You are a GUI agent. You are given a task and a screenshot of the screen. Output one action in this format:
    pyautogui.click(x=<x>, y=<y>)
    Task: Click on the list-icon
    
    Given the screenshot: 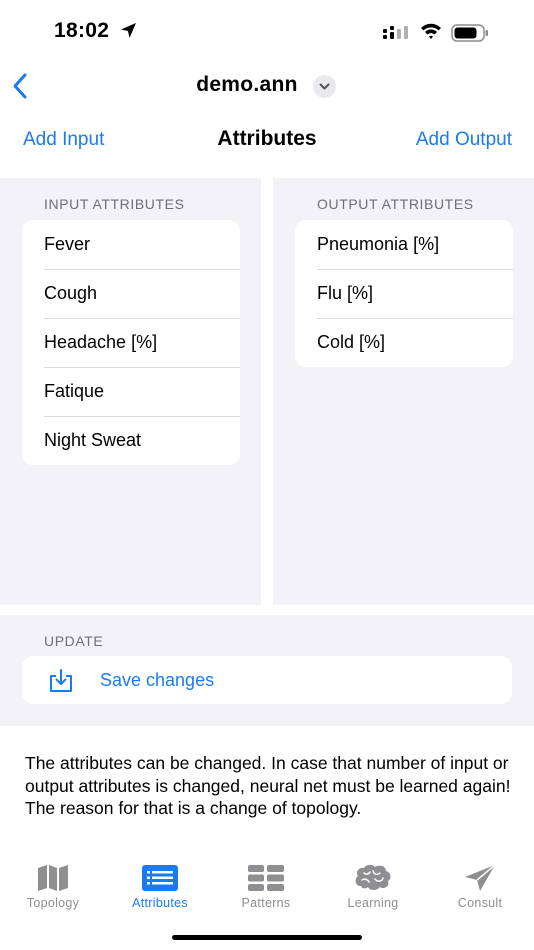 What is the action you would take?
    pyautogui.click(x=160, y=878)
    